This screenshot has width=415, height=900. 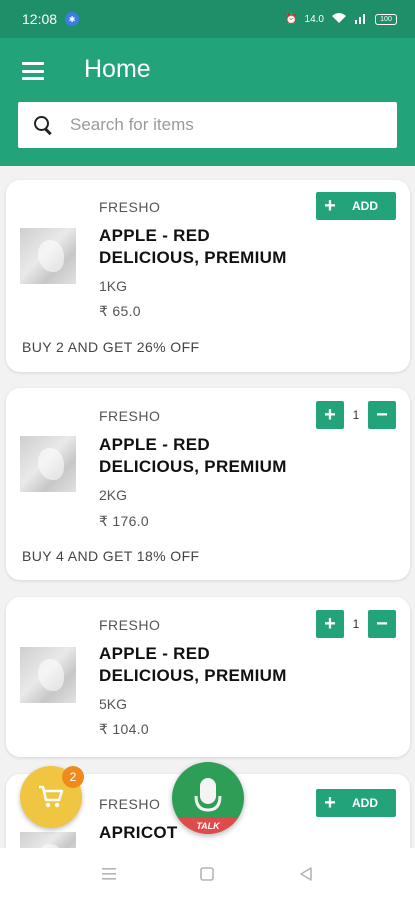 What do you see at coordinates (124, 729) in the screenshot?
I see `product-price: ₹ 104.0` at bounding box center [124, 729].